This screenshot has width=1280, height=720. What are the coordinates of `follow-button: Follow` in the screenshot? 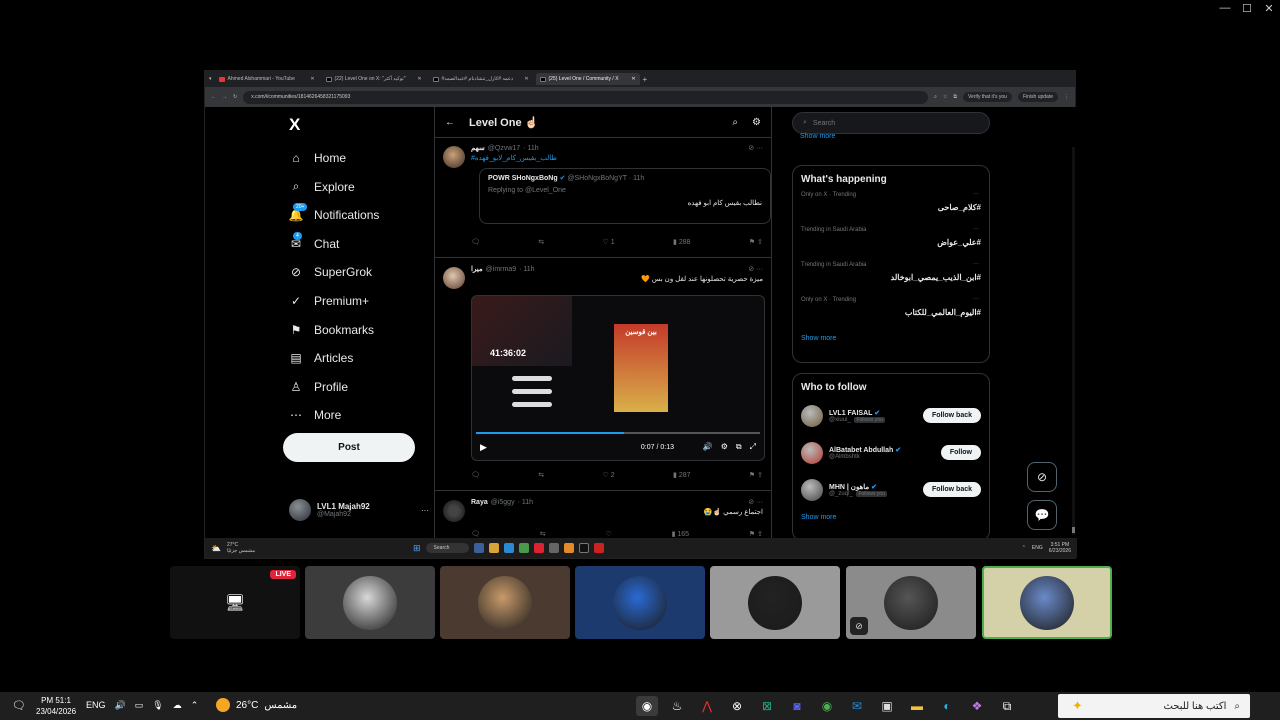 It's located at (960, 452).